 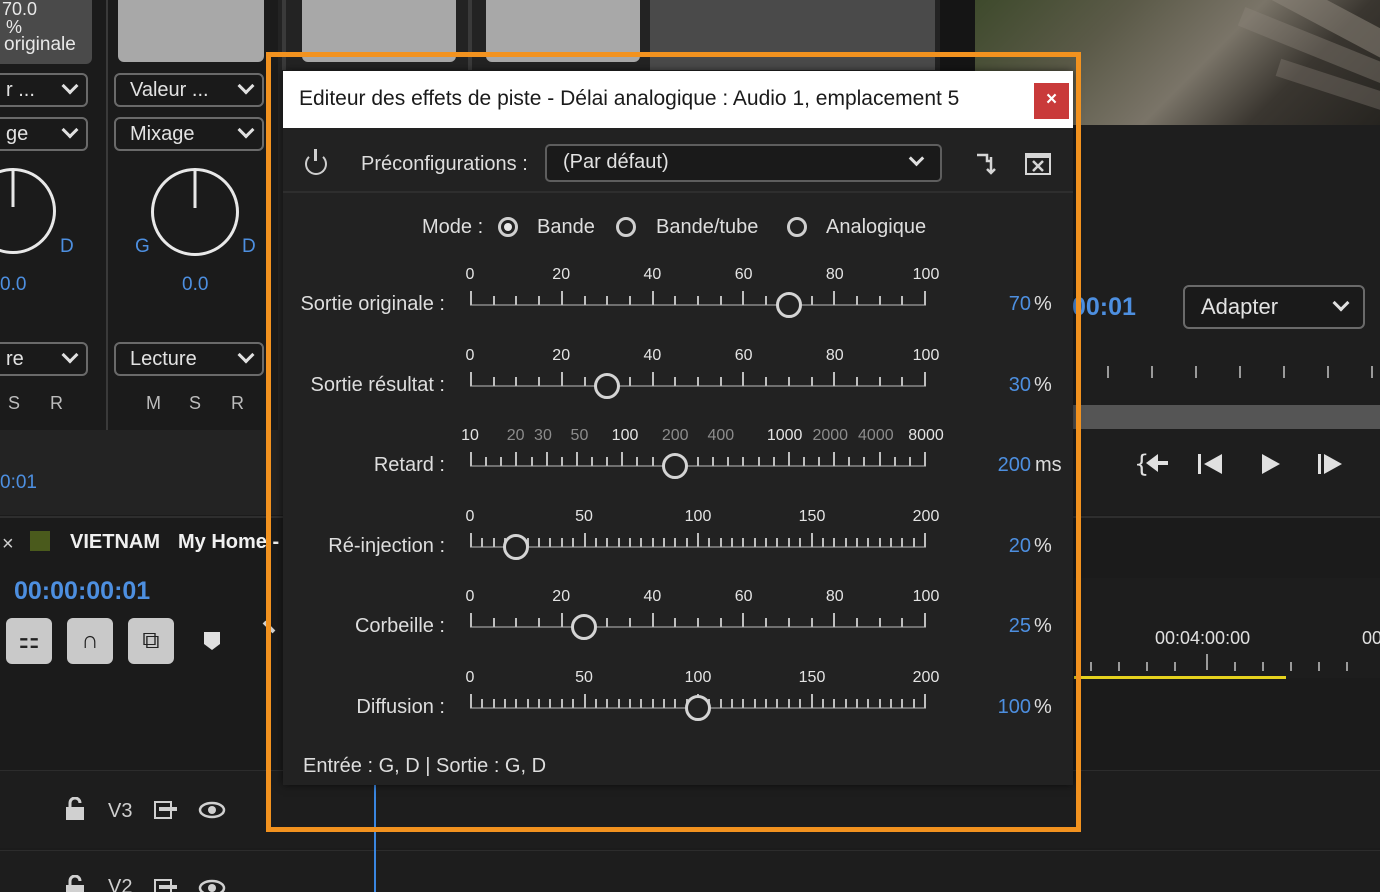 I want to click on playhead-line, so click(x=375, y=838).